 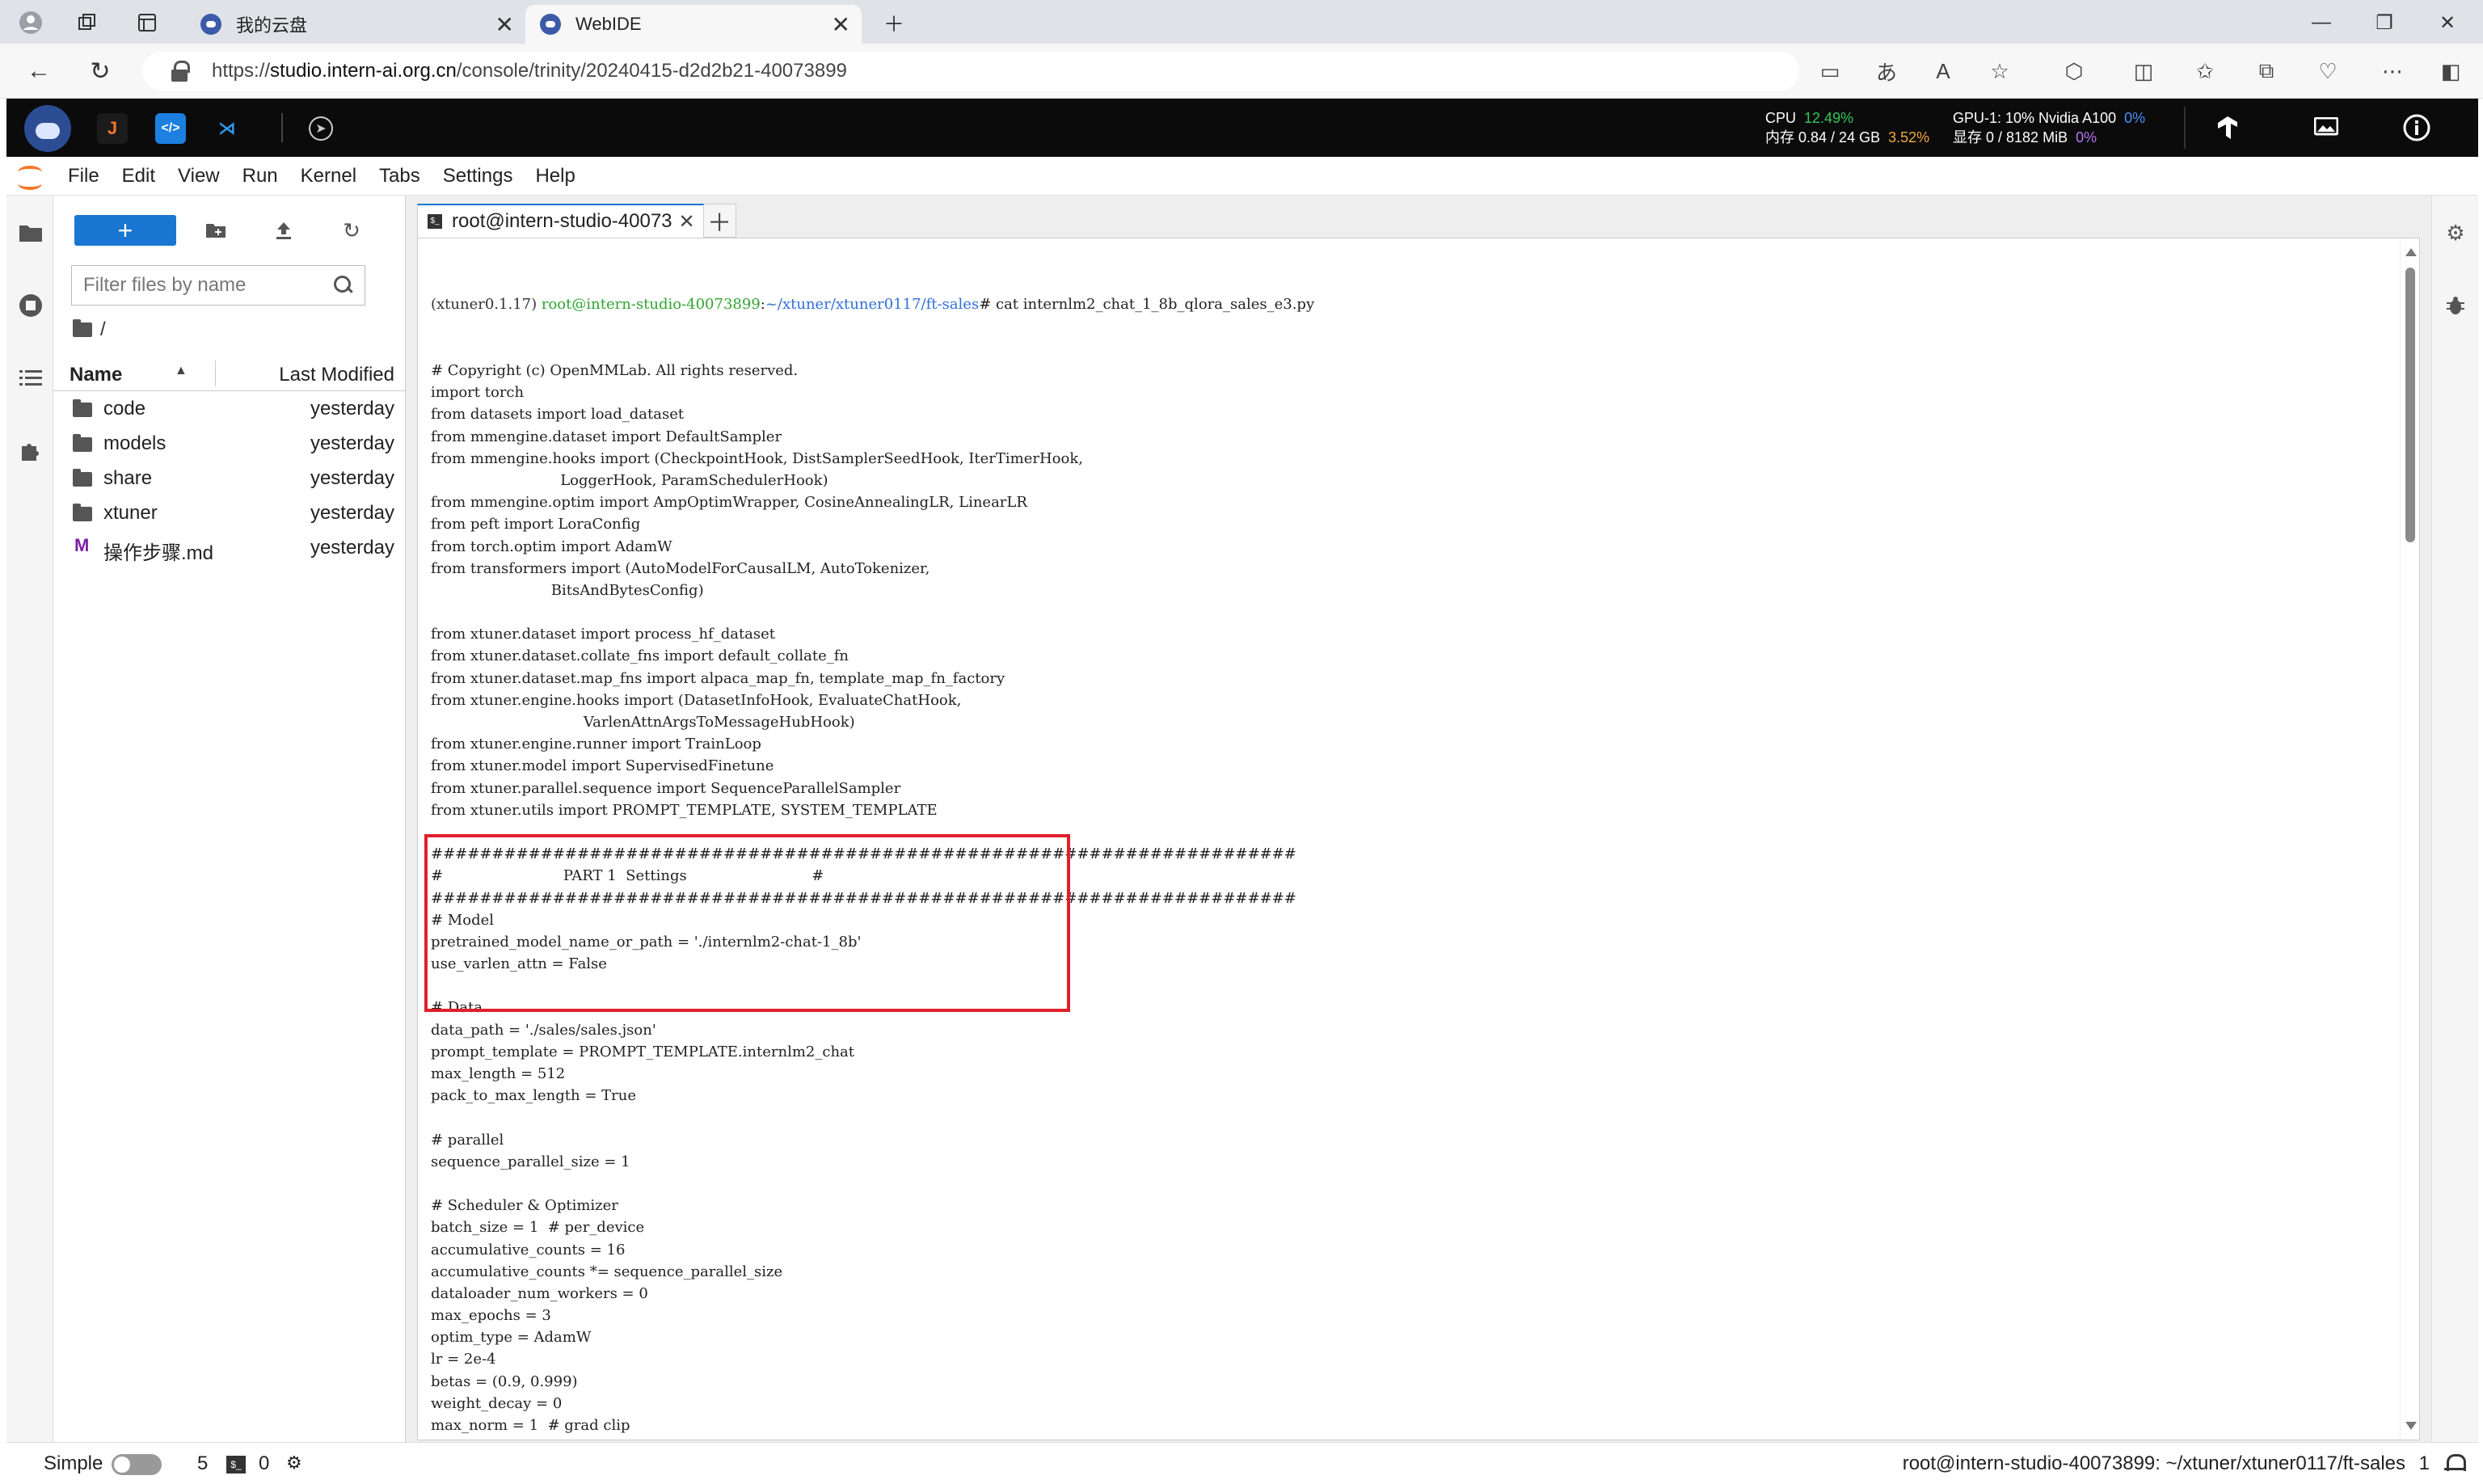 What do you see at coordinates (210, 24) in the screenshot?
I see `cloud-favicon-icon` at bounding box center [210, 24].